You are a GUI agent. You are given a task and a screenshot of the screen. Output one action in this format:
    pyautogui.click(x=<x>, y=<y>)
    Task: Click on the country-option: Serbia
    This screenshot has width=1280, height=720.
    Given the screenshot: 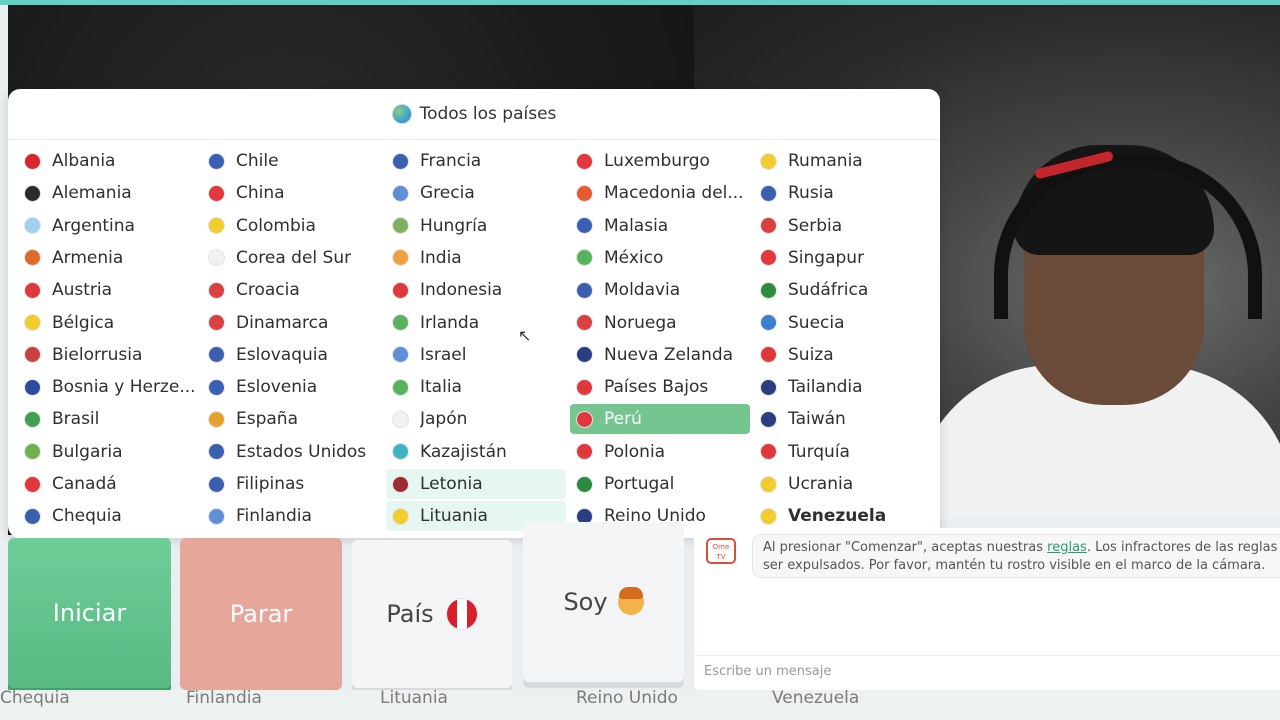 What is the action you would take?
    pyautogui.click(x=844, y=226)
    